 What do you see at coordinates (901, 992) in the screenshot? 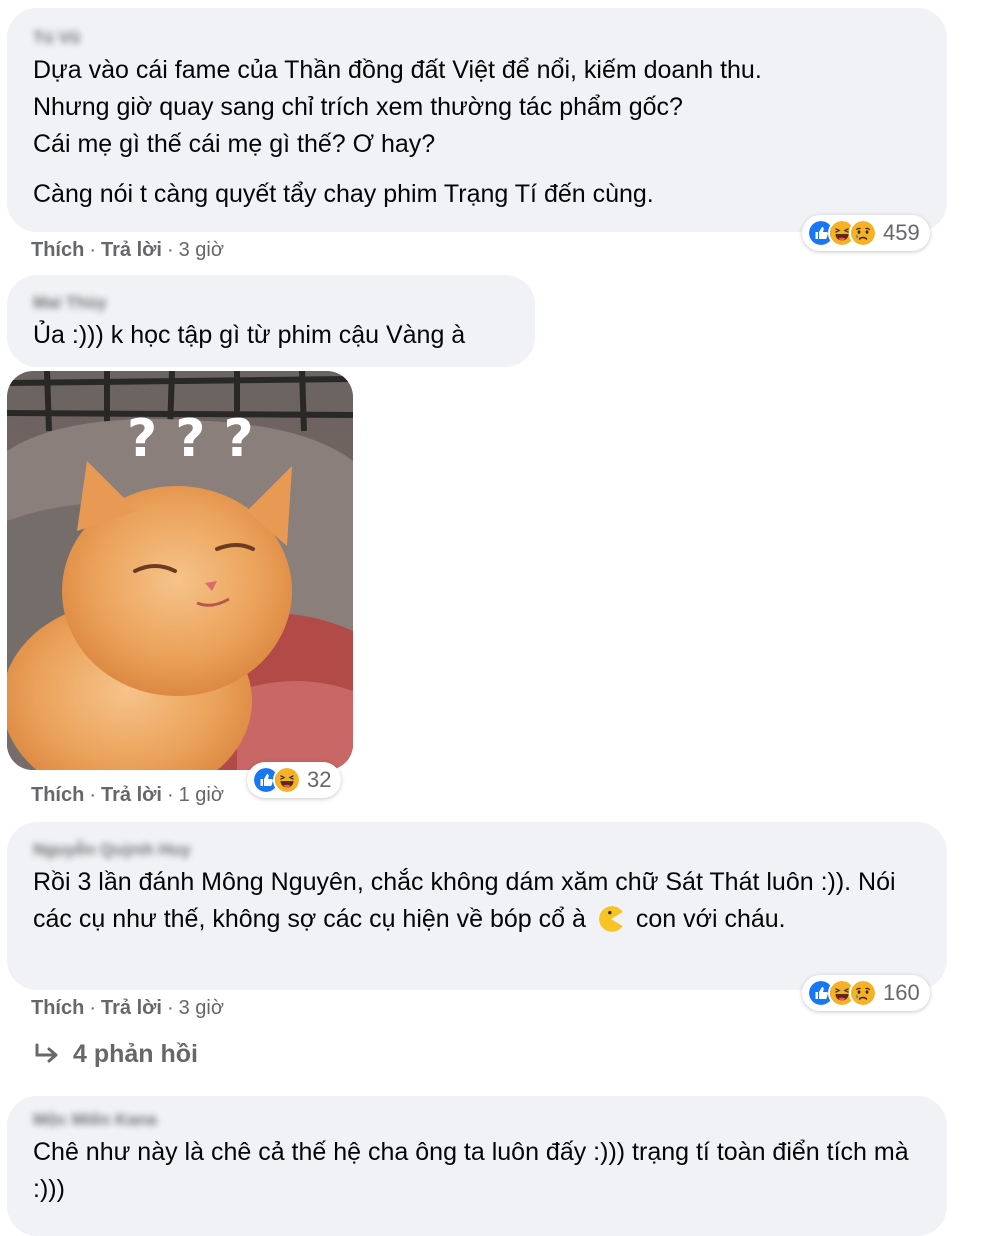
I see `reaction-count: 160` at bounding box center [901, 992].